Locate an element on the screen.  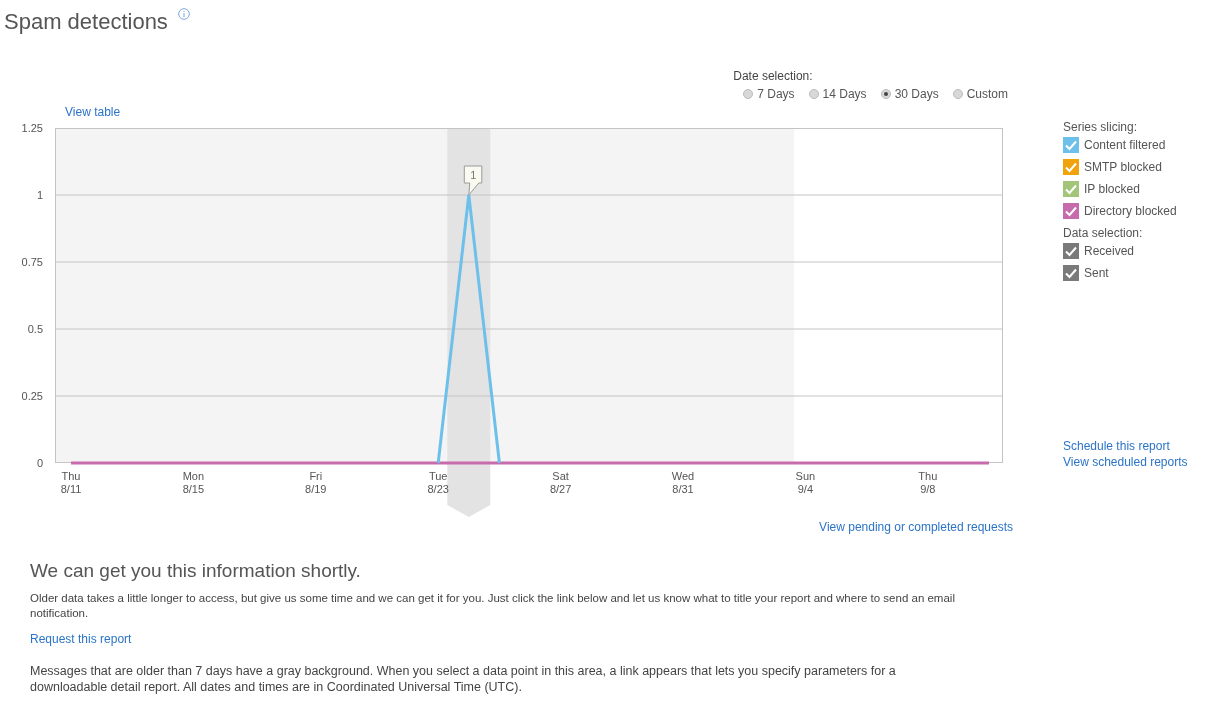
data-label-callout: 1 is located at coordinates (473, 180).